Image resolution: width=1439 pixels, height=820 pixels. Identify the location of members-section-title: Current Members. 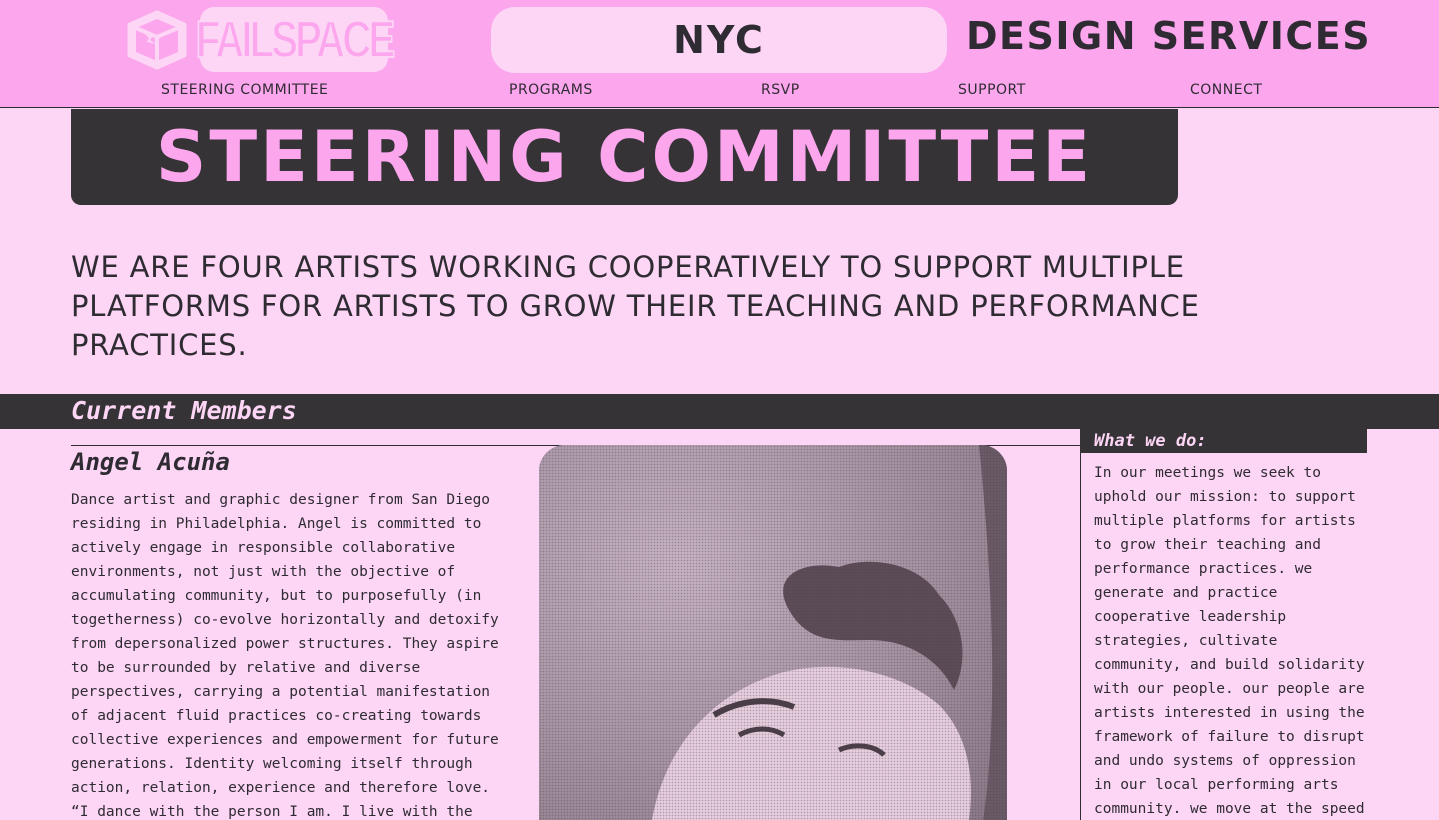
(184, 410).